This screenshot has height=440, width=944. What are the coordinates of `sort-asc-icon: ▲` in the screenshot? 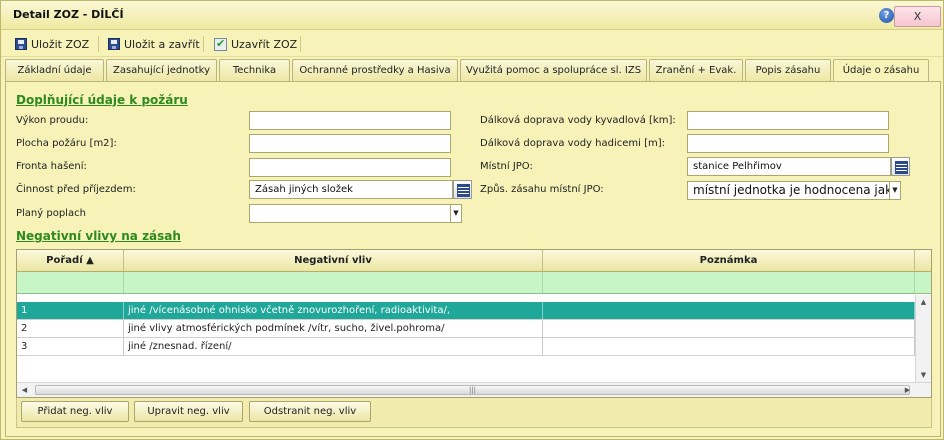 It's located at (90, 260).